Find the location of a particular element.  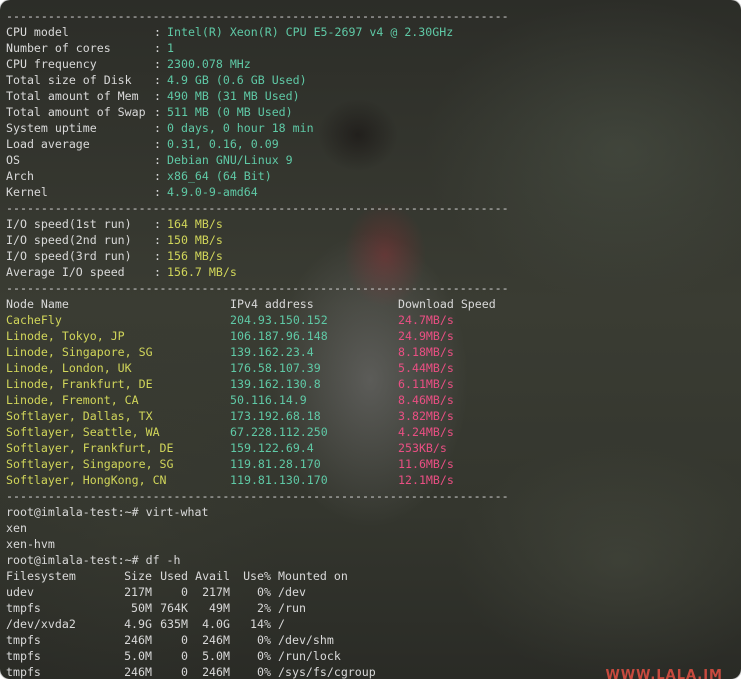

sysinfo-label: Total size of Disk is located at coordinates (69, 80).